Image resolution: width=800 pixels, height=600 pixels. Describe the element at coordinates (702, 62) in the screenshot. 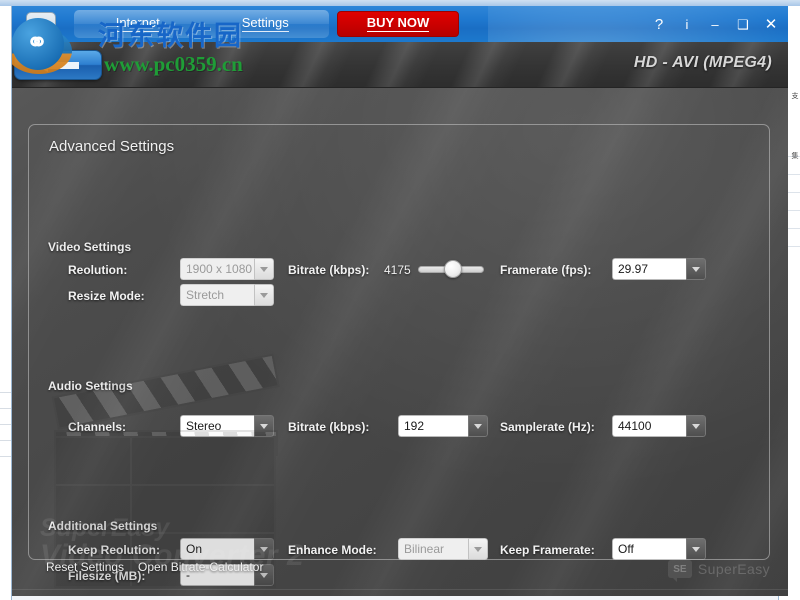

I see `output-format-label: HD - AVI (MPEG4)` at that location.